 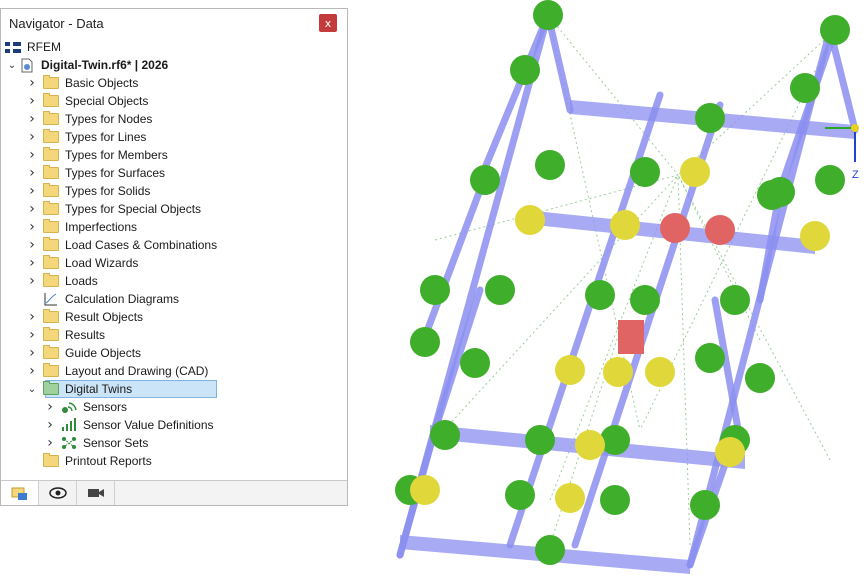 What do you see at coordinates (176, 227) in the screenshot?
I see `tree-item-imperfections: › Imperfections` at bounding box center [176, 227].